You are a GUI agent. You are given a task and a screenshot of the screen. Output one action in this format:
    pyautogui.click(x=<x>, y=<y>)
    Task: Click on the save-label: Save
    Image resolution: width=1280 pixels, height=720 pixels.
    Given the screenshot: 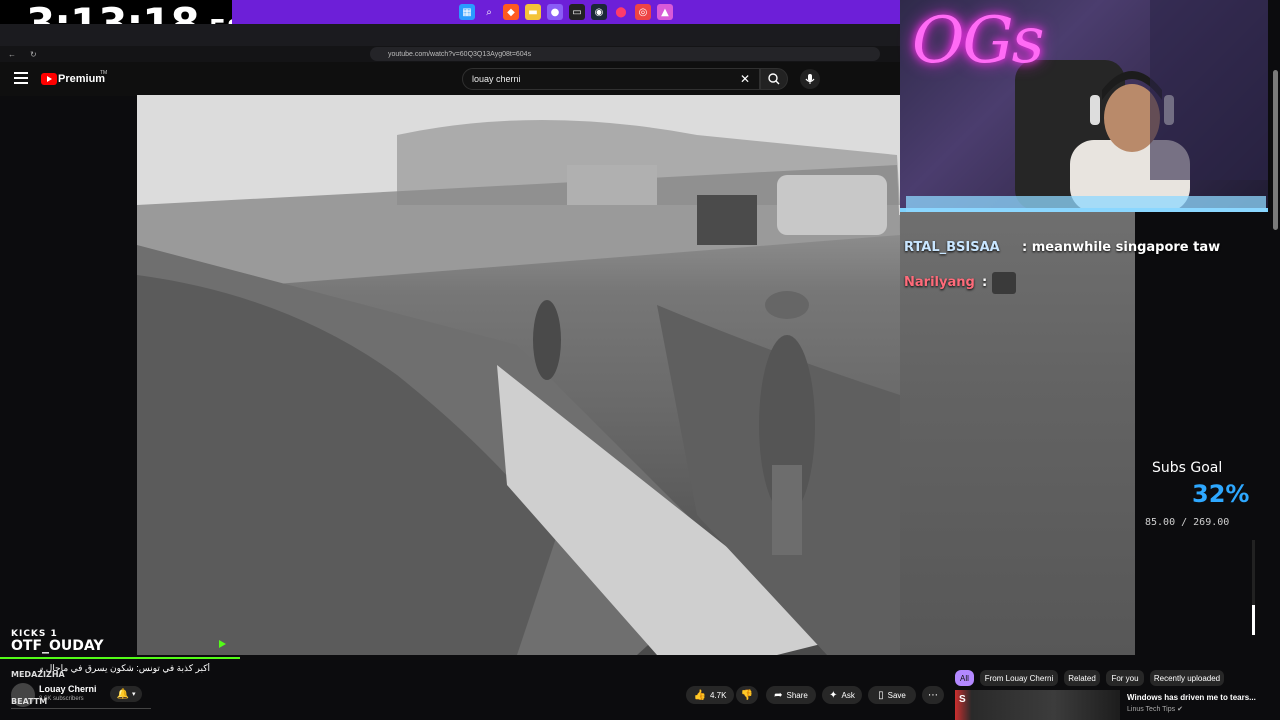 What is the action you would take?
    pyautogui.click(x=896, y=695)
    